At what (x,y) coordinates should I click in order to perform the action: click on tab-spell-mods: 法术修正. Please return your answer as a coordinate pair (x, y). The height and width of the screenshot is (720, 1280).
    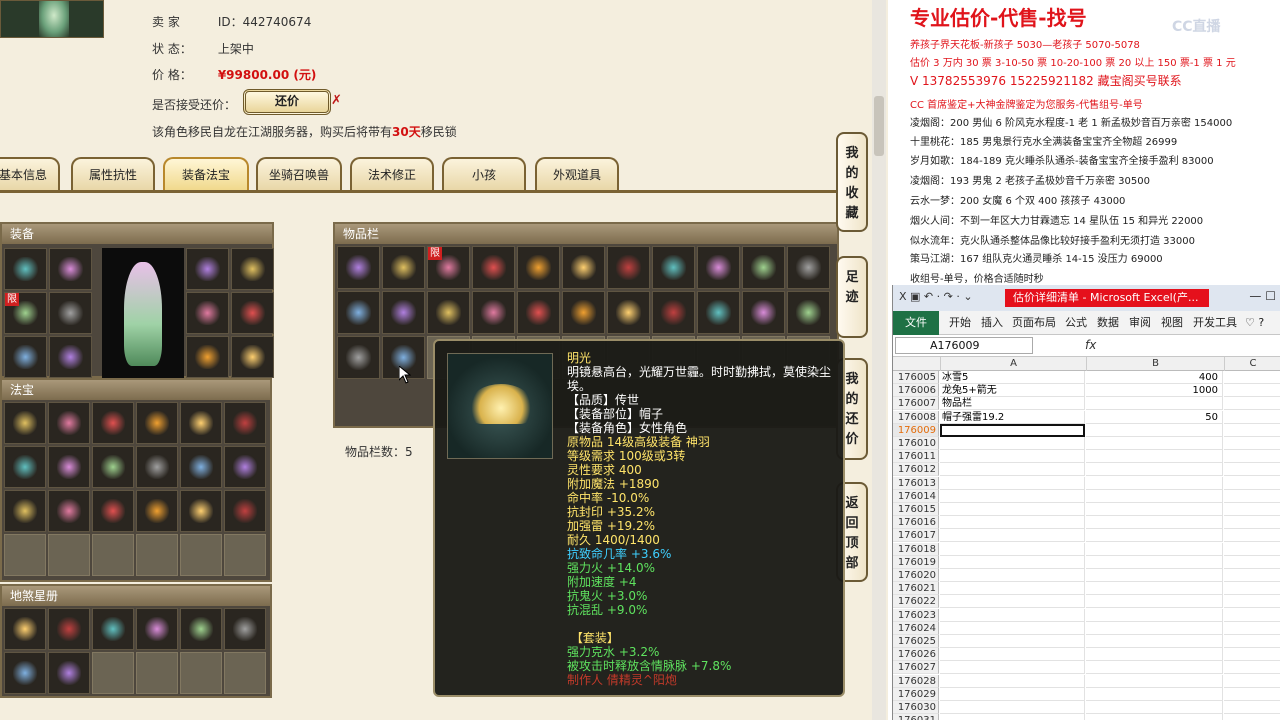
    Looking at the image, I should click on (392, 174).